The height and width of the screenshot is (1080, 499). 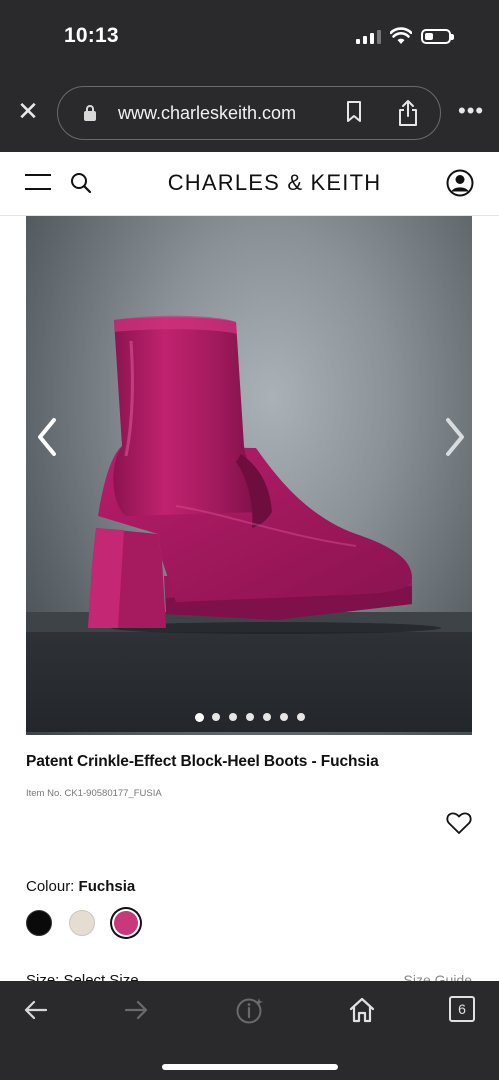 I want to click on battery-icon, so click(x=437, y=36).